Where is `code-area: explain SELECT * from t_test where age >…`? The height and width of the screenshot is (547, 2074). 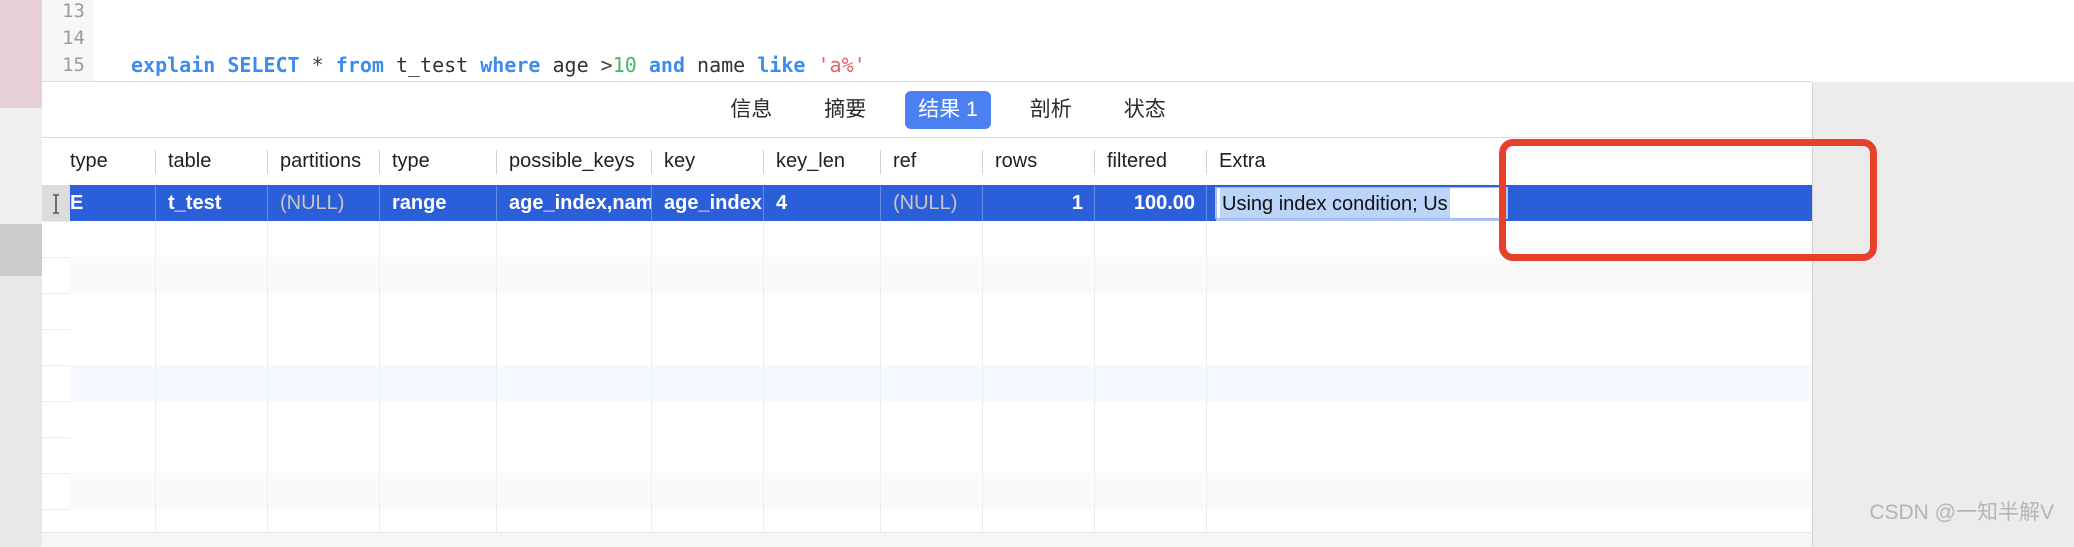 code-area: explain SELECT * from t_test where age >… is located at coordinates (1084, 41).